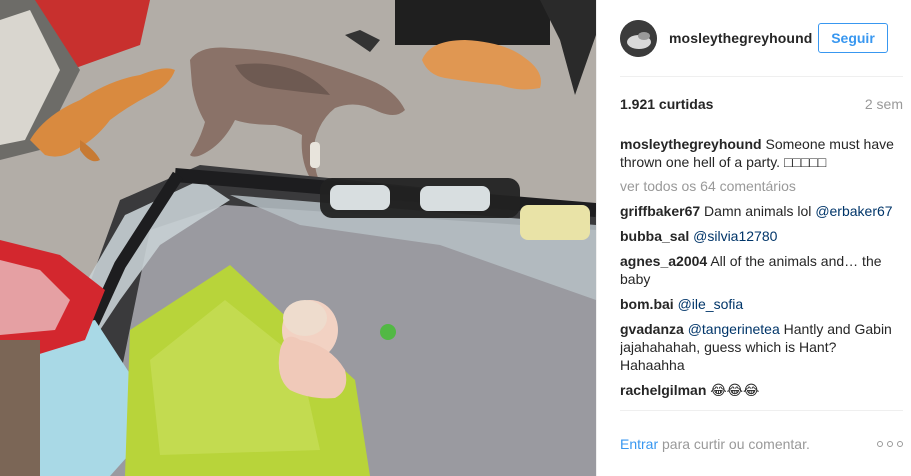 The height and width of the screenshot is (476, 911). What do you see at coordinates (654, 236) in the screenshot?
I see `comment-username: bubba_sal` at bounding box center [654, 236].